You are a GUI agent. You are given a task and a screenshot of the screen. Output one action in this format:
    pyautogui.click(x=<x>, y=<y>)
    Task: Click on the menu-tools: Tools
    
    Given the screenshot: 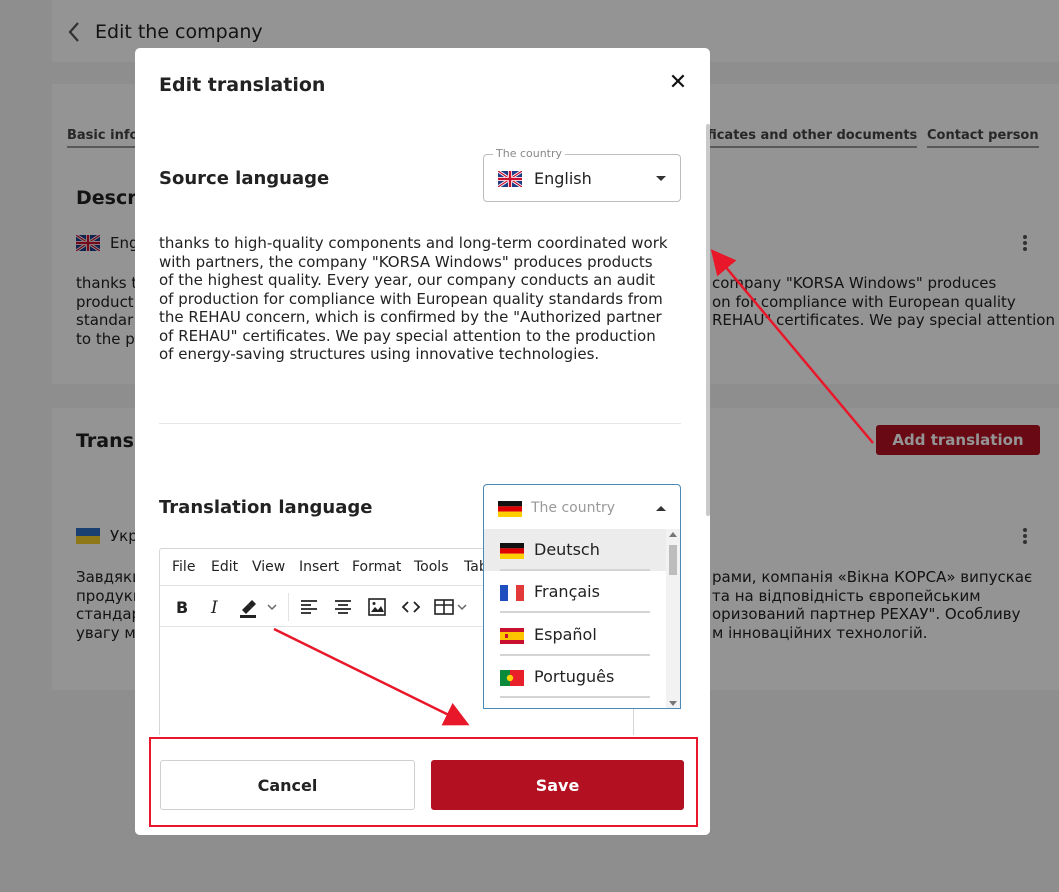 What is the action you would take?
    pyautogui.click(x=431, y=567)
    